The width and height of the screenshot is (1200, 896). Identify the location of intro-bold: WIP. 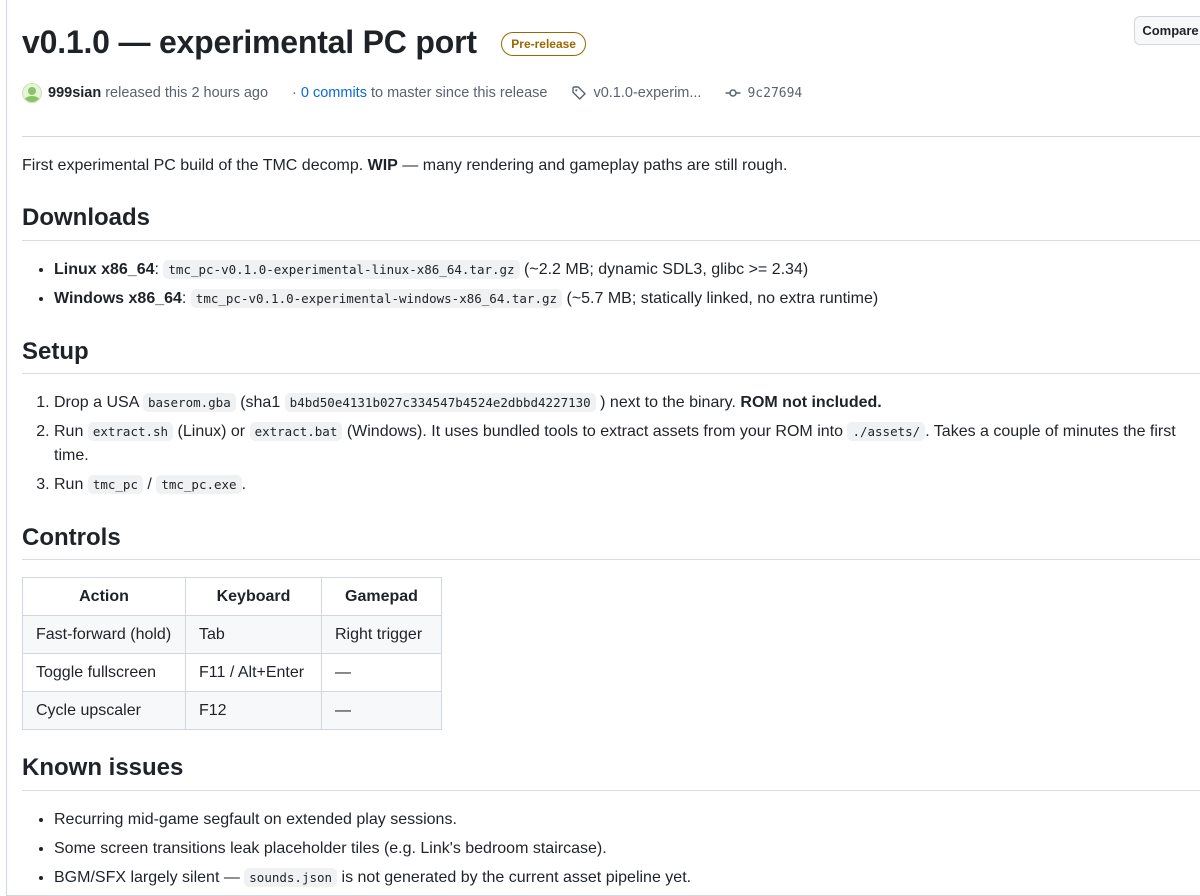
(382, 165).